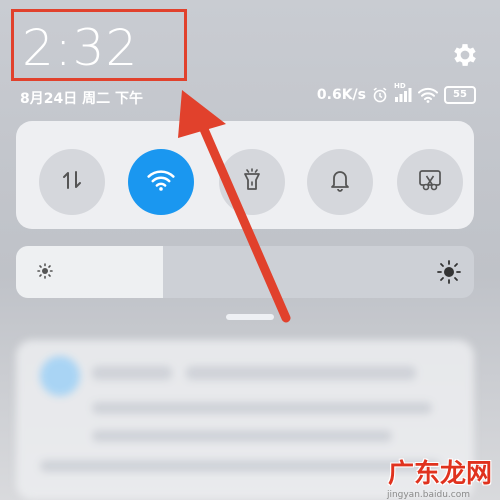  I want to click on net-speed-label: 0.6K/s, so click(341, 95).